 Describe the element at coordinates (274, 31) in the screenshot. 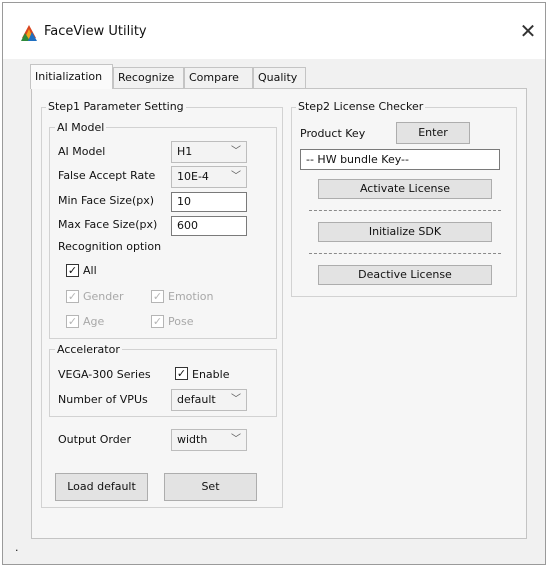

I see `title-bar: FaceView Utility ✕` at that location.